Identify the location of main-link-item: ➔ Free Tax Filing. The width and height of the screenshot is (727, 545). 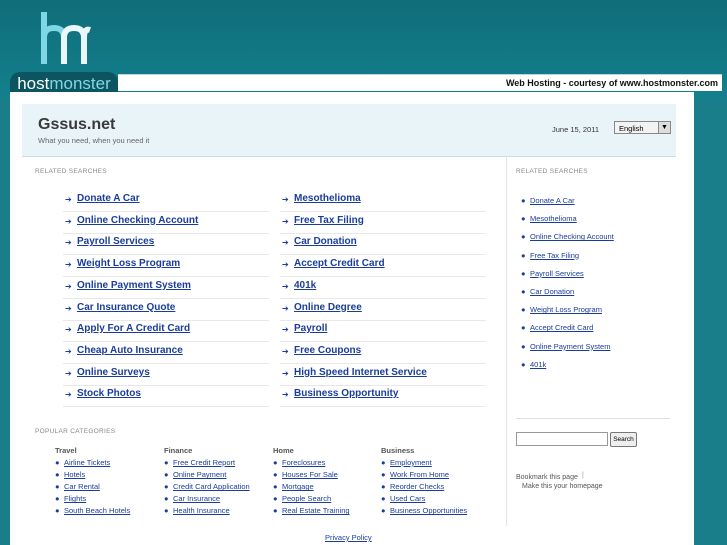
(383, 223).